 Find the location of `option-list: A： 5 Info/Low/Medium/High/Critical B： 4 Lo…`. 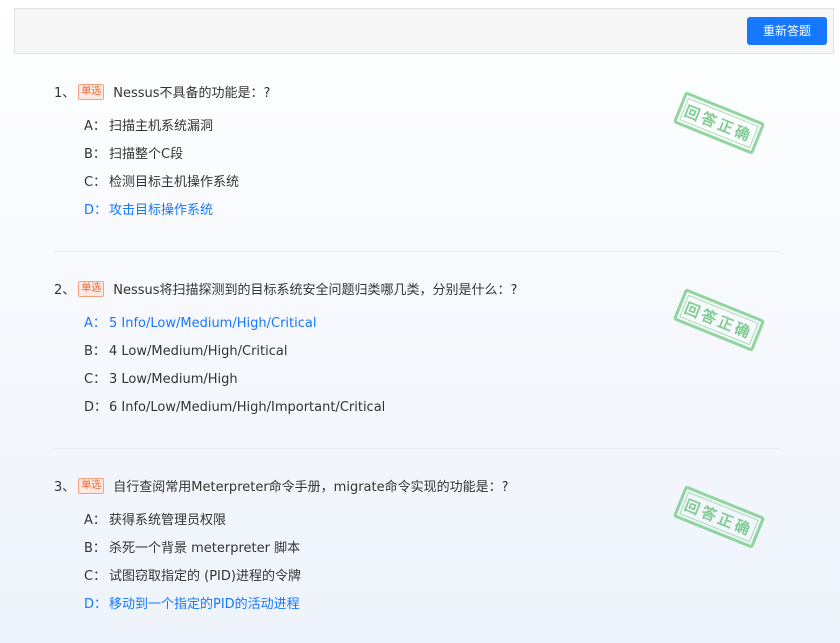

option-list: A： 5 Info/Low/Medium/High/Critical B： 4 Lo… is located at coordinates (234, 371).